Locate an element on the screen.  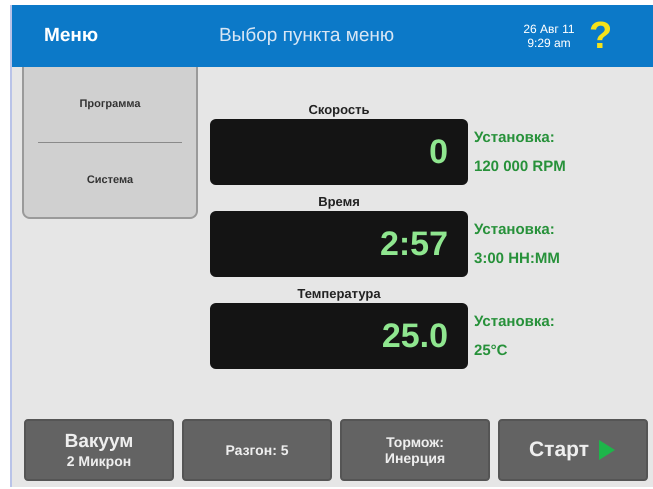
control-button: Старт is located at coordinates (573, 450).